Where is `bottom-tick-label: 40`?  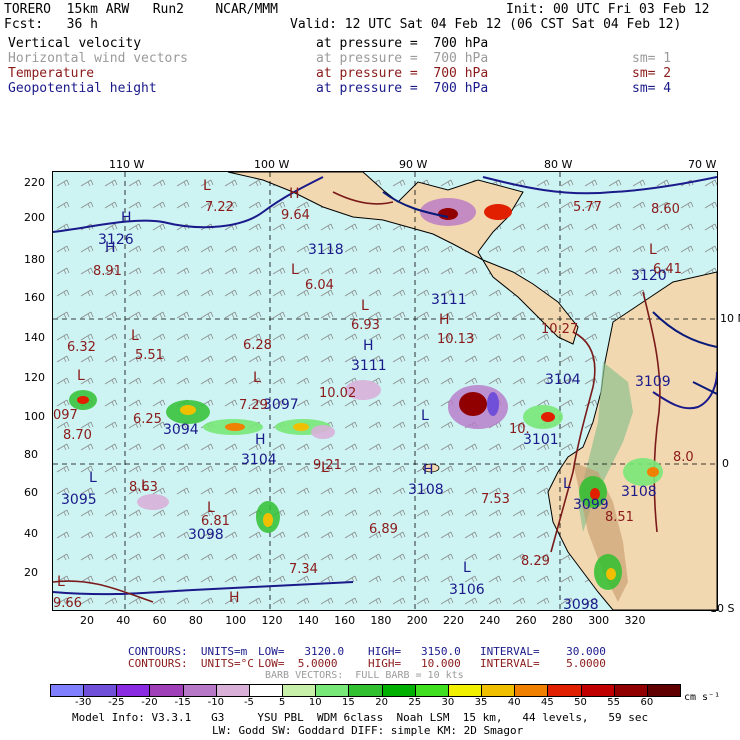
bottom-tick-label: 40 is located at coordinates (123, 620).